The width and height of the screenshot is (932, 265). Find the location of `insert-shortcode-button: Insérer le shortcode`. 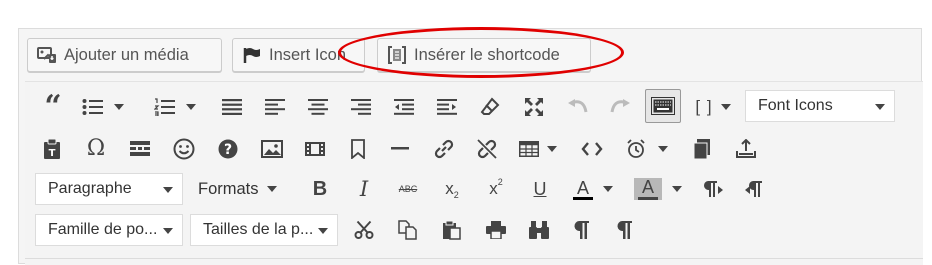

insert-shortcode-button: Insérer le shortcode is located at coordinates (484, 55).